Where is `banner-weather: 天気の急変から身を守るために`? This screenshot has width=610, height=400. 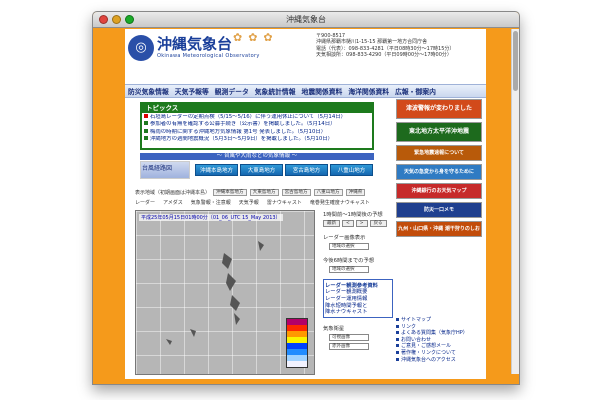
banner-weather: 天気の急変から身を守るために is located at coordinates (439, 172).